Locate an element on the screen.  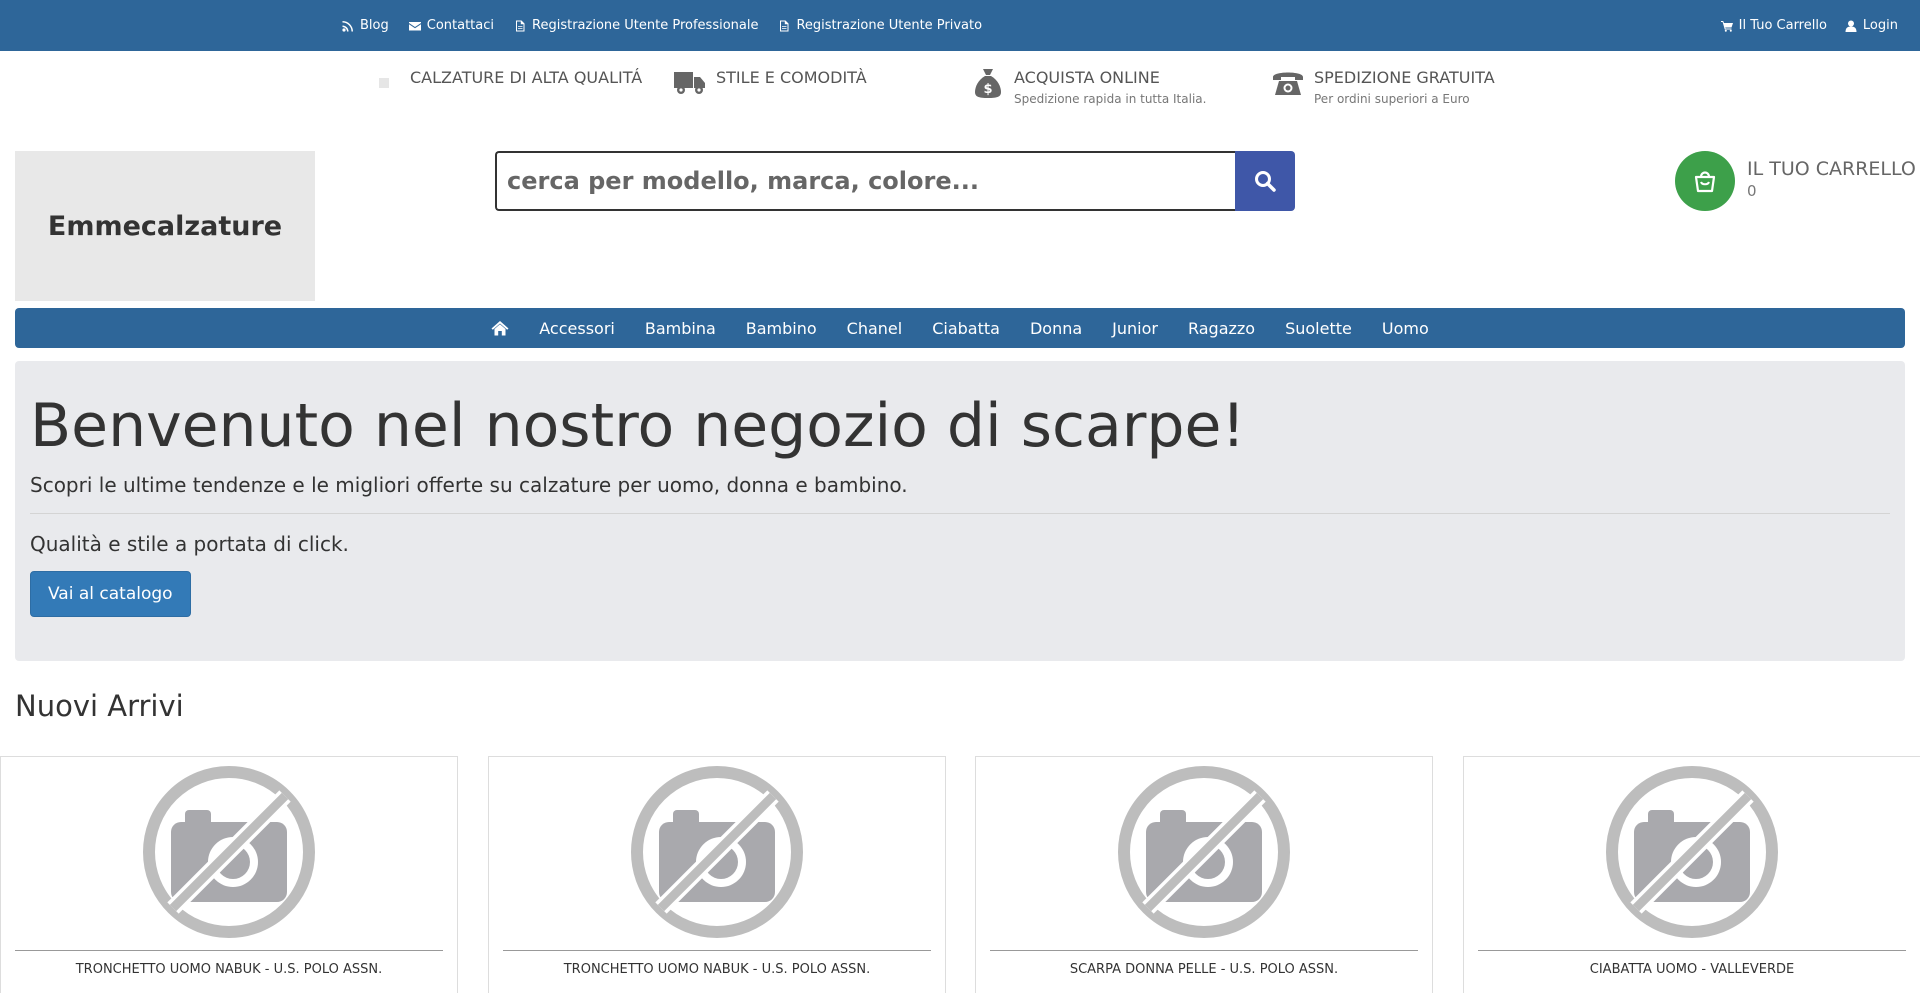
register-private-link: Registrazione Utente Privato is located at coordinates (880, 25).